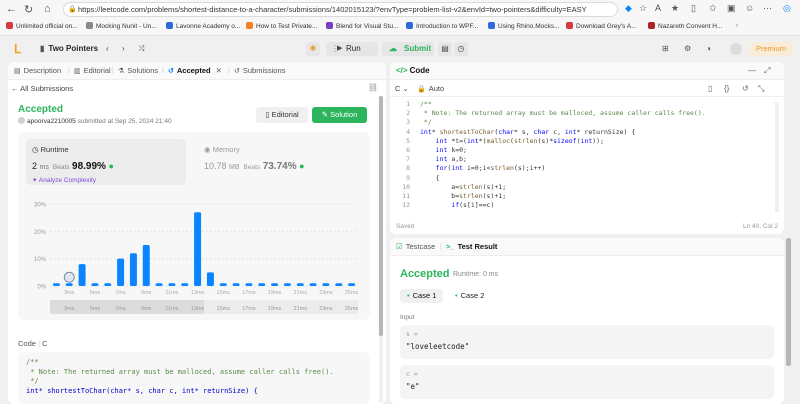 This screenshot has height=404, width=800. Describe the element at coordinates (138, 70) in the screenshot. I see `tab-solutions: ⚗ Solutions` at that location.